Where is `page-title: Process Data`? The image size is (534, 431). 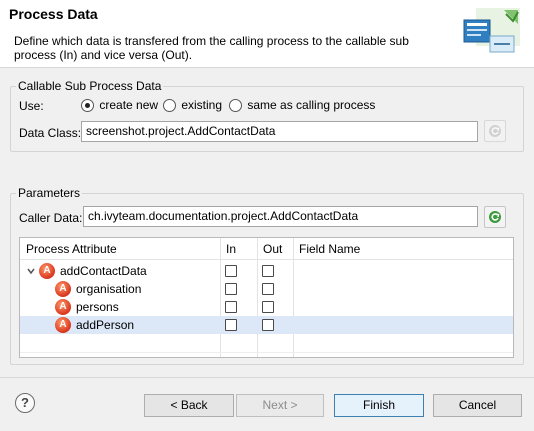 page-title: Process Data is located at coordinates (53, 14).